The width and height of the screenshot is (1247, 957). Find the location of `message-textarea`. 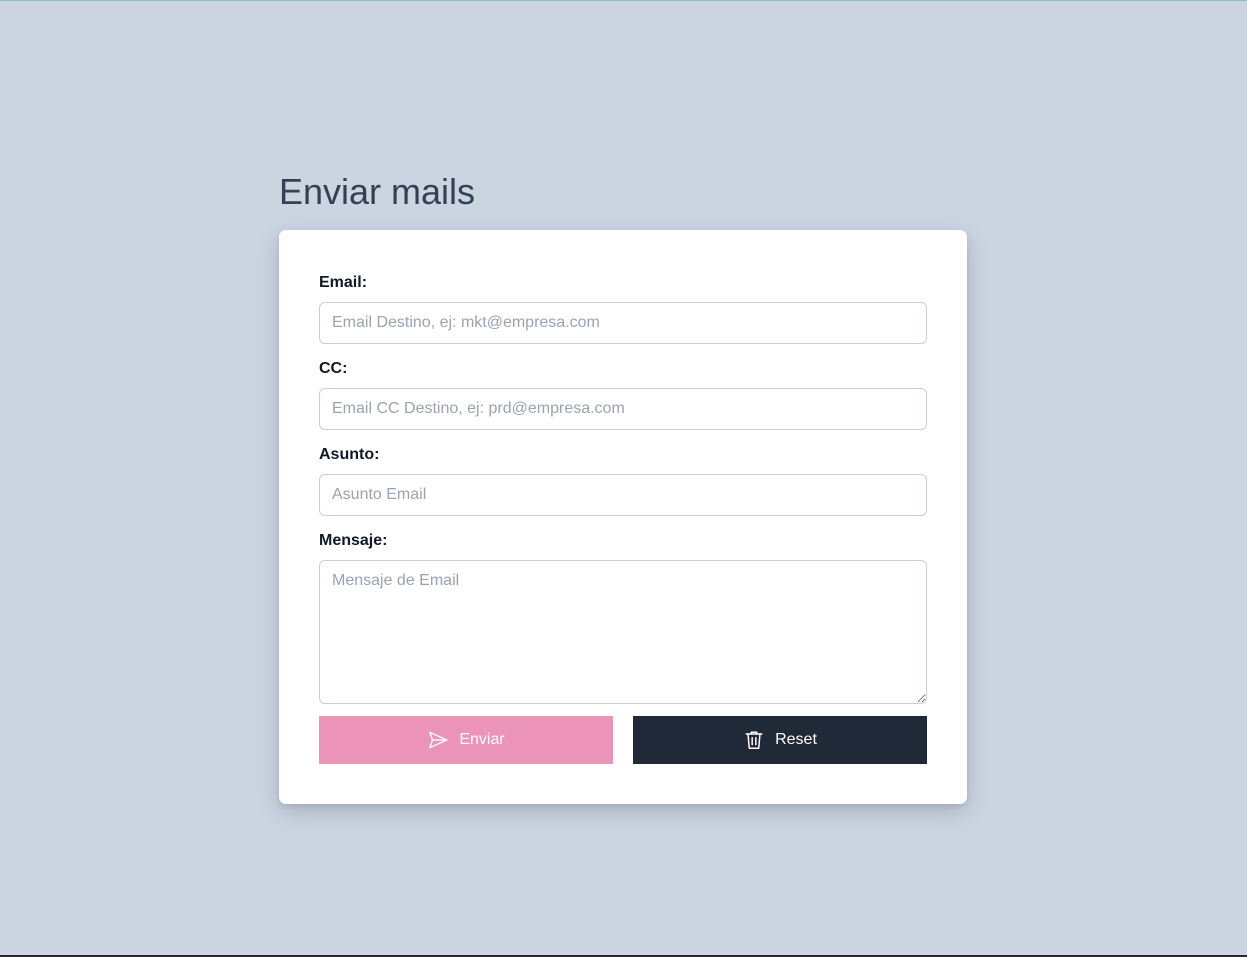

message-textarea is located at coordinates (623, 632).